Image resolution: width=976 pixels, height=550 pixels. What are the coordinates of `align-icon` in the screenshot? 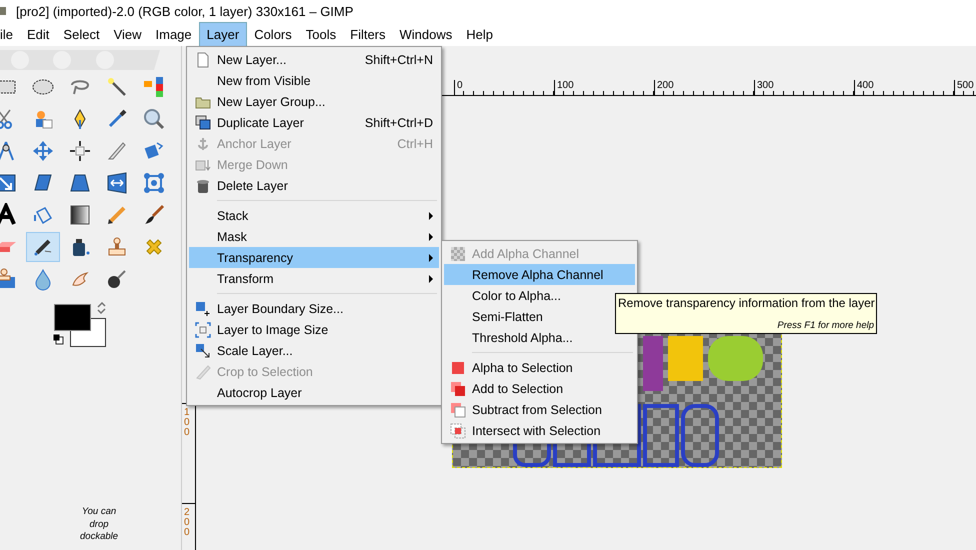 It's located at (80, 151).